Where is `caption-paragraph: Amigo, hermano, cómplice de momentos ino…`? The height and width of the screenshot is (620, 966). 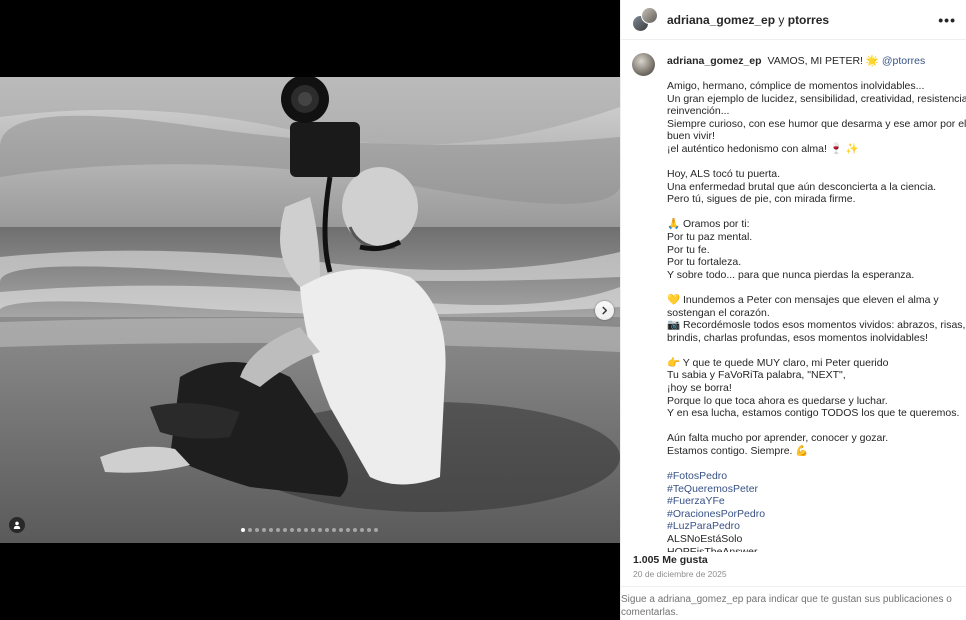
caption-paragraph: Amigo, hermano, cómplice de momentos ino… is located at coordinates (816, 118).